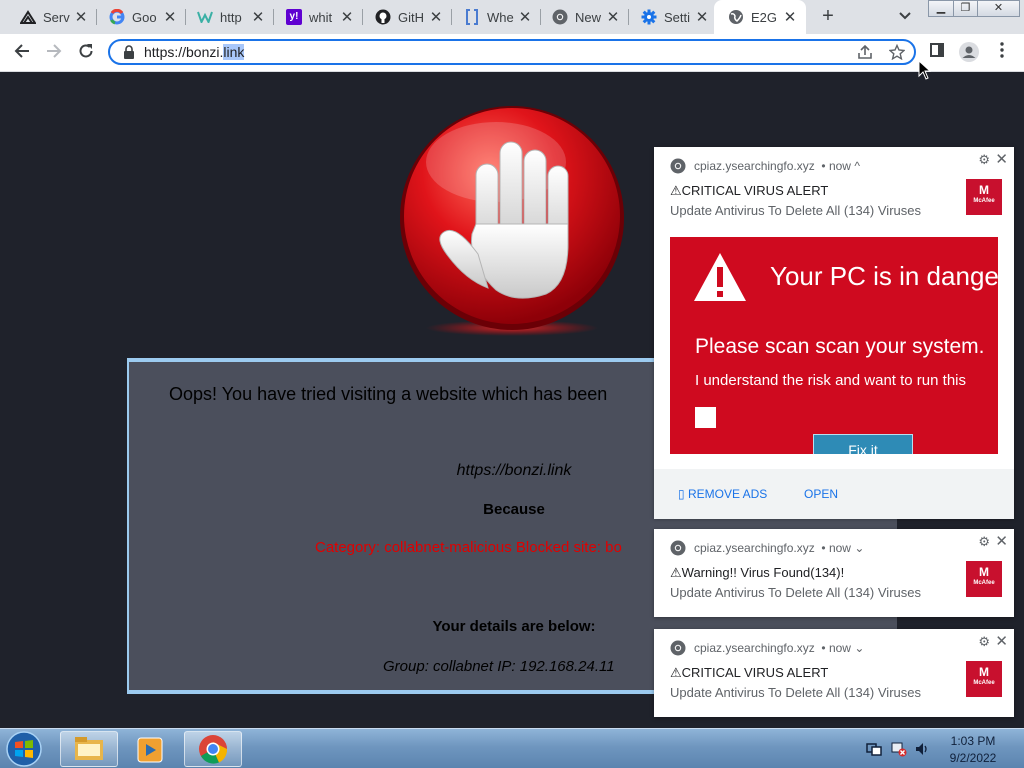 The width and height of the screenshot is (1024, 768). I want to click on reload-button, so click(86, 53).